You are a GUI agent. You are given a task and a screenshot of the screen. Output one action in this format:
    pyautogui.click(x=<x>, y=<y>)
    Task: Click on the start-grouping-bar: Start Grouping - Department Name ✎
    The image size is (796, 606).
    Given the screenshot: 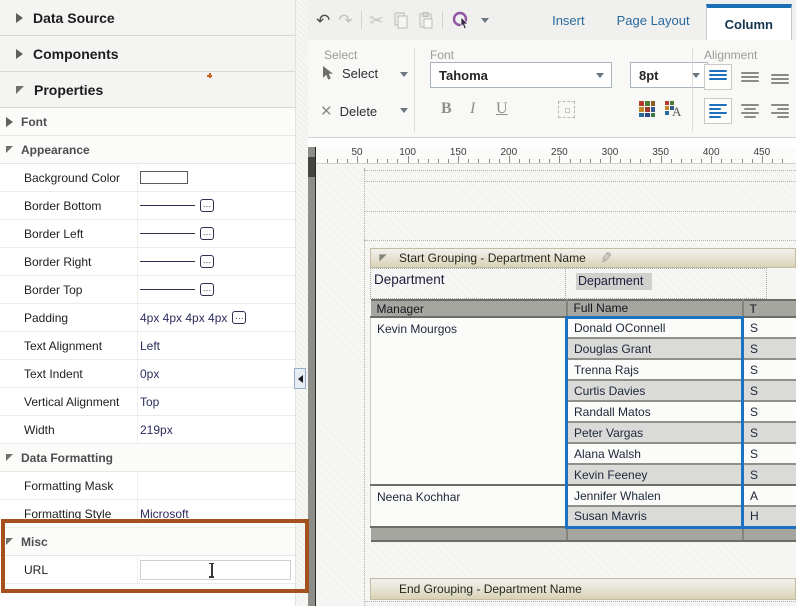 What is the action you would take?
    pyautogui.click(x=583, y=258)
    